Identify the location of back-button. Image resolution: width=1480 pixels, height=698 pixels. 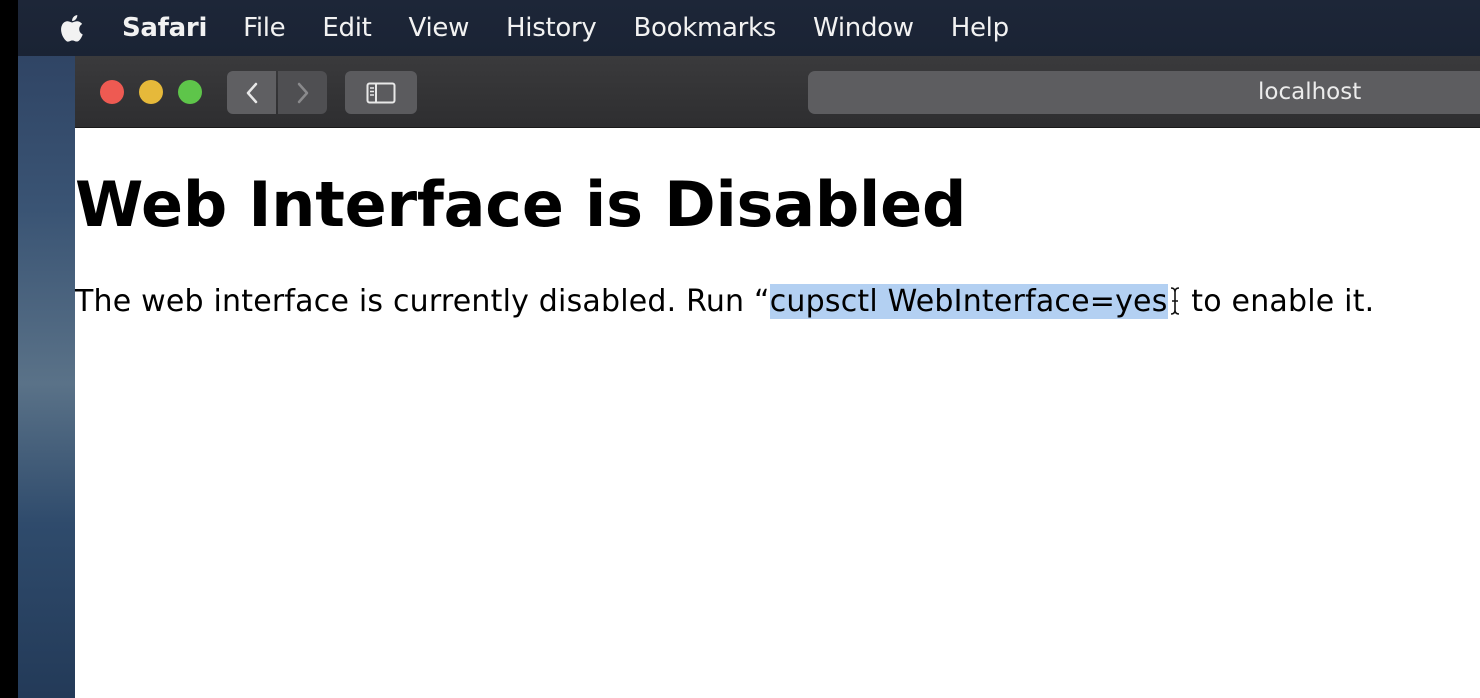
(251, 92).